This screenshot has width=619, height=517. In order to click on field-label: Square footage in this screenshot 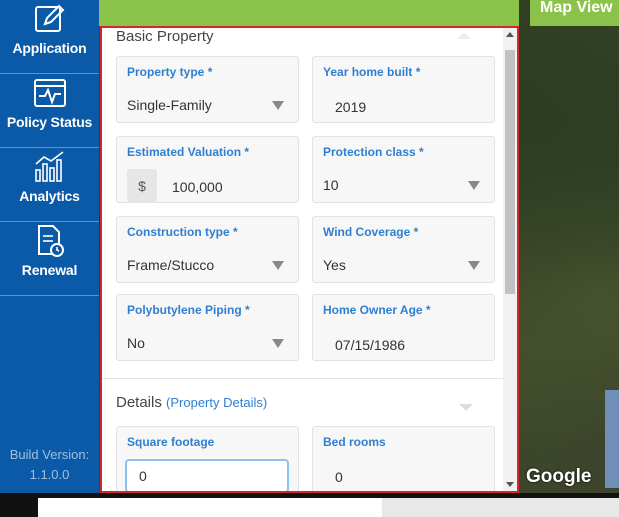, I will do `click(171, 442)`.